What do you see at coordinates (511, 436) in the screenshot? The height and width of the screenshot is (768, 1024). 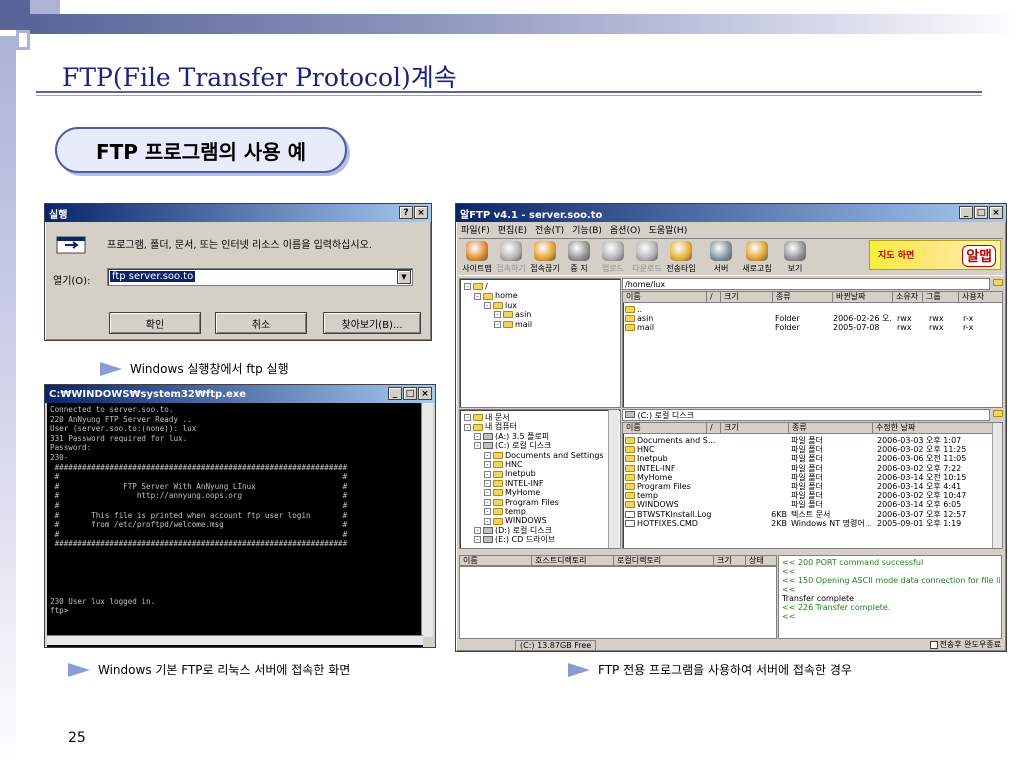 I see `tree-item: - (A:) 3.5 플로피` at bounding box center [511, 436].